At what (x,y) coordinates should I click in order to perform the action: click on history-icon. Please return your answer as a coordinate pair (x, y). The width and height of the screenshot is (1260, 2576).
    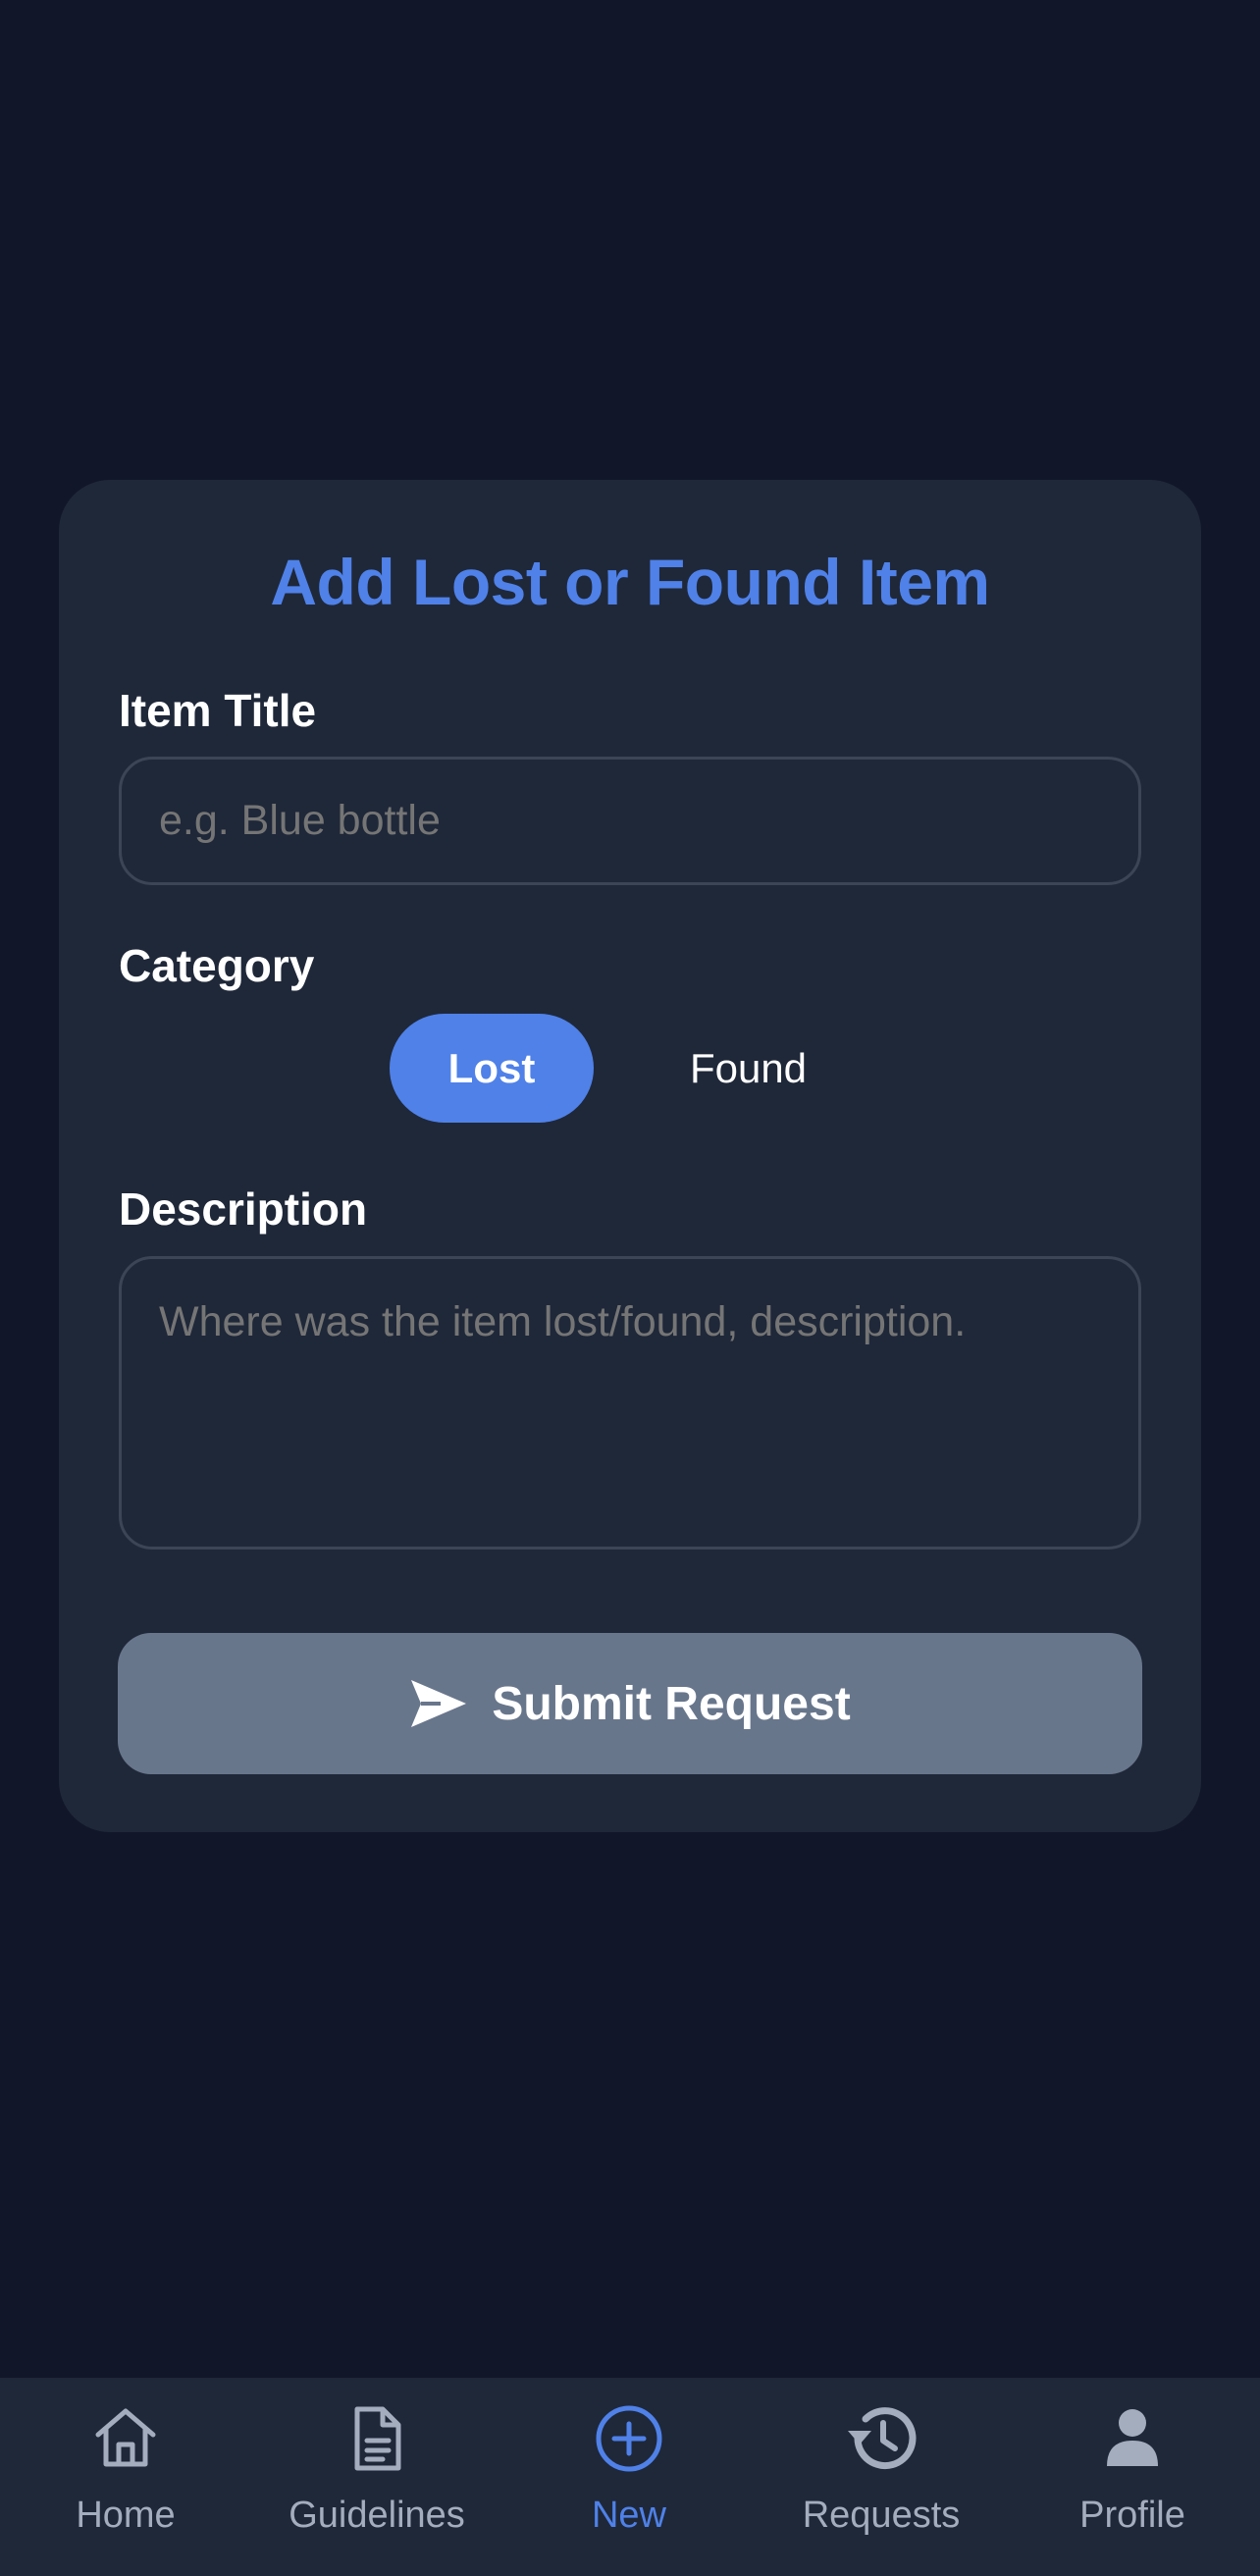
    Looking at the image, I should click on (881, 2438).